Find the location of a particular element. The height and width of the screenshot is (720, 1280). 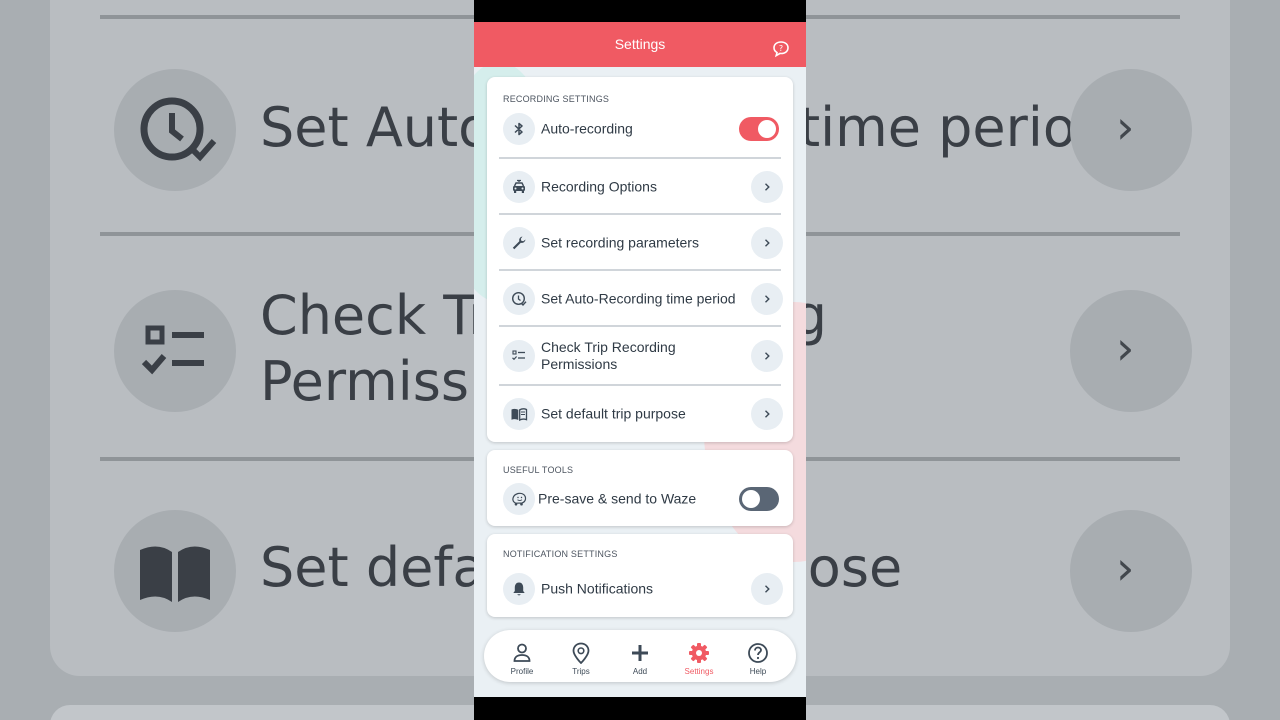

help-icon is located at coordinates (758, 653).